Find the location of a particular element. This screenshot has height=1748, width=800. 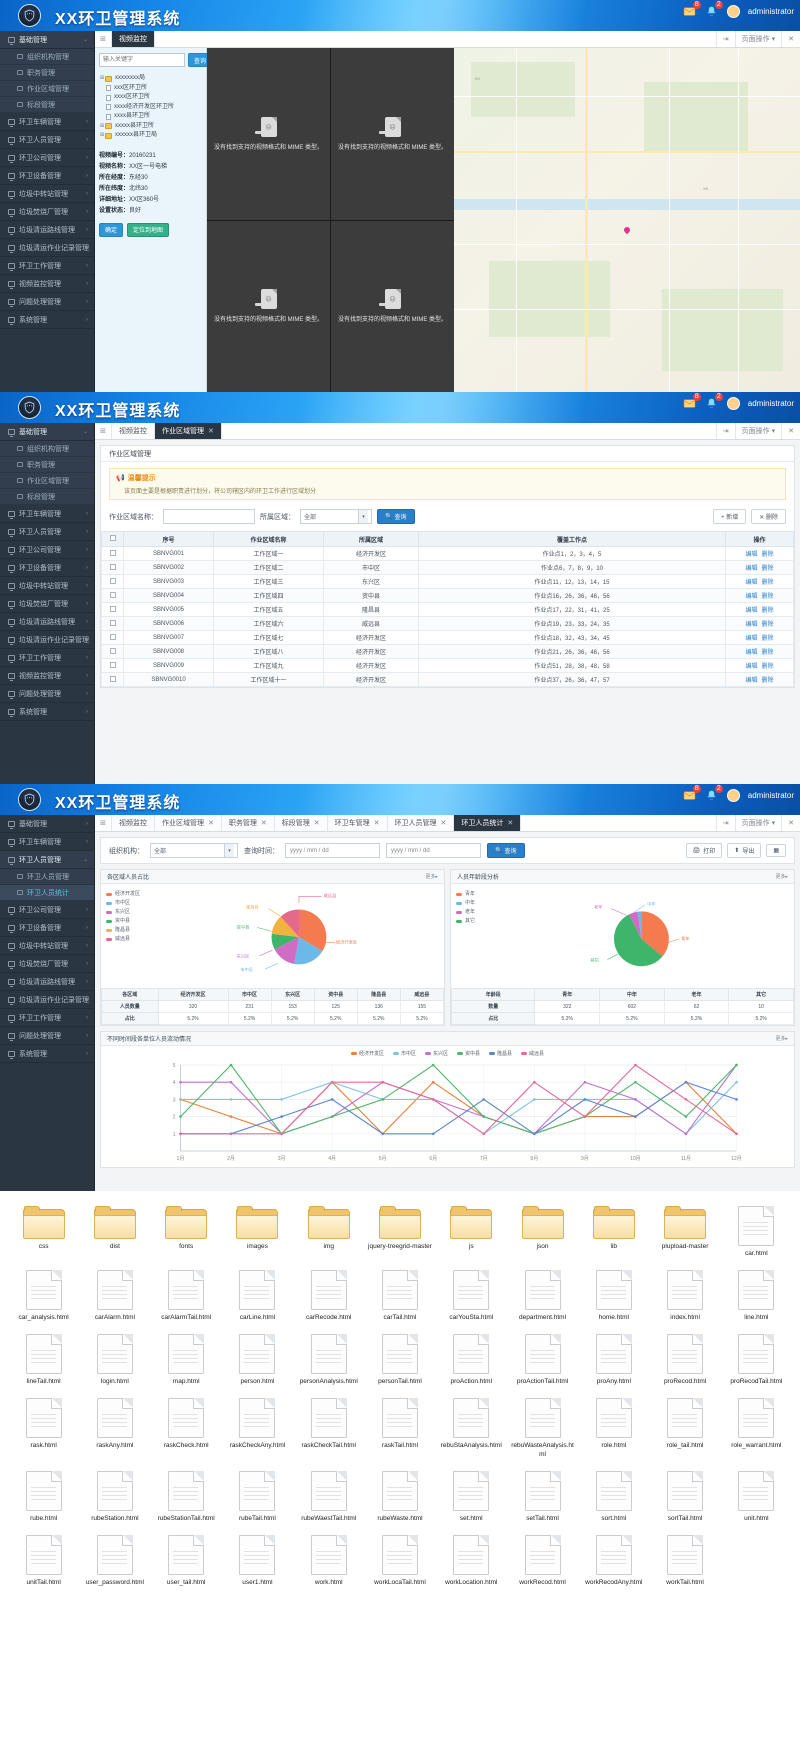

work-area-name-input is located at coordinates (209, 516).